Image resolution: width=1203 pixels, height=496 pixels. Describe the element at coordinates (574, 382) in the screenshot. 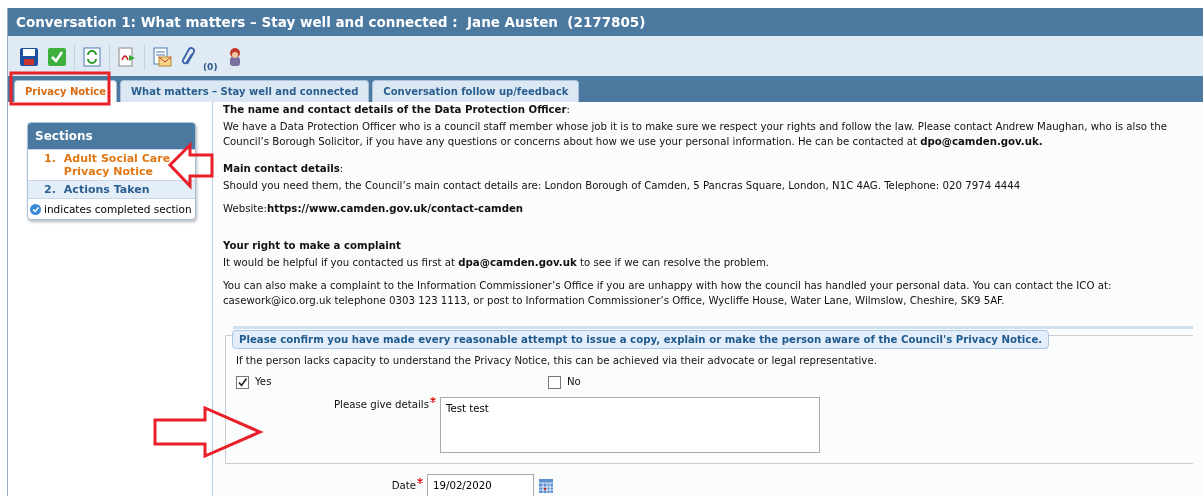

I see `option-label: No` at that location.